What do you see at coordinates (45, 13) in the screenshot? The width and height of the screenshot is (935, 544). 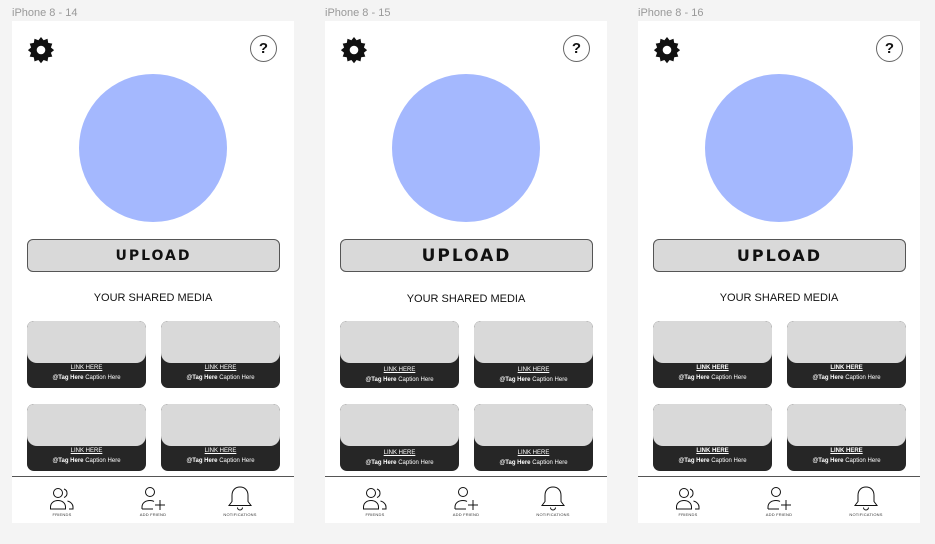 I see `frame-label: iPhone 8 - 14` at bounding box center [45, 13].